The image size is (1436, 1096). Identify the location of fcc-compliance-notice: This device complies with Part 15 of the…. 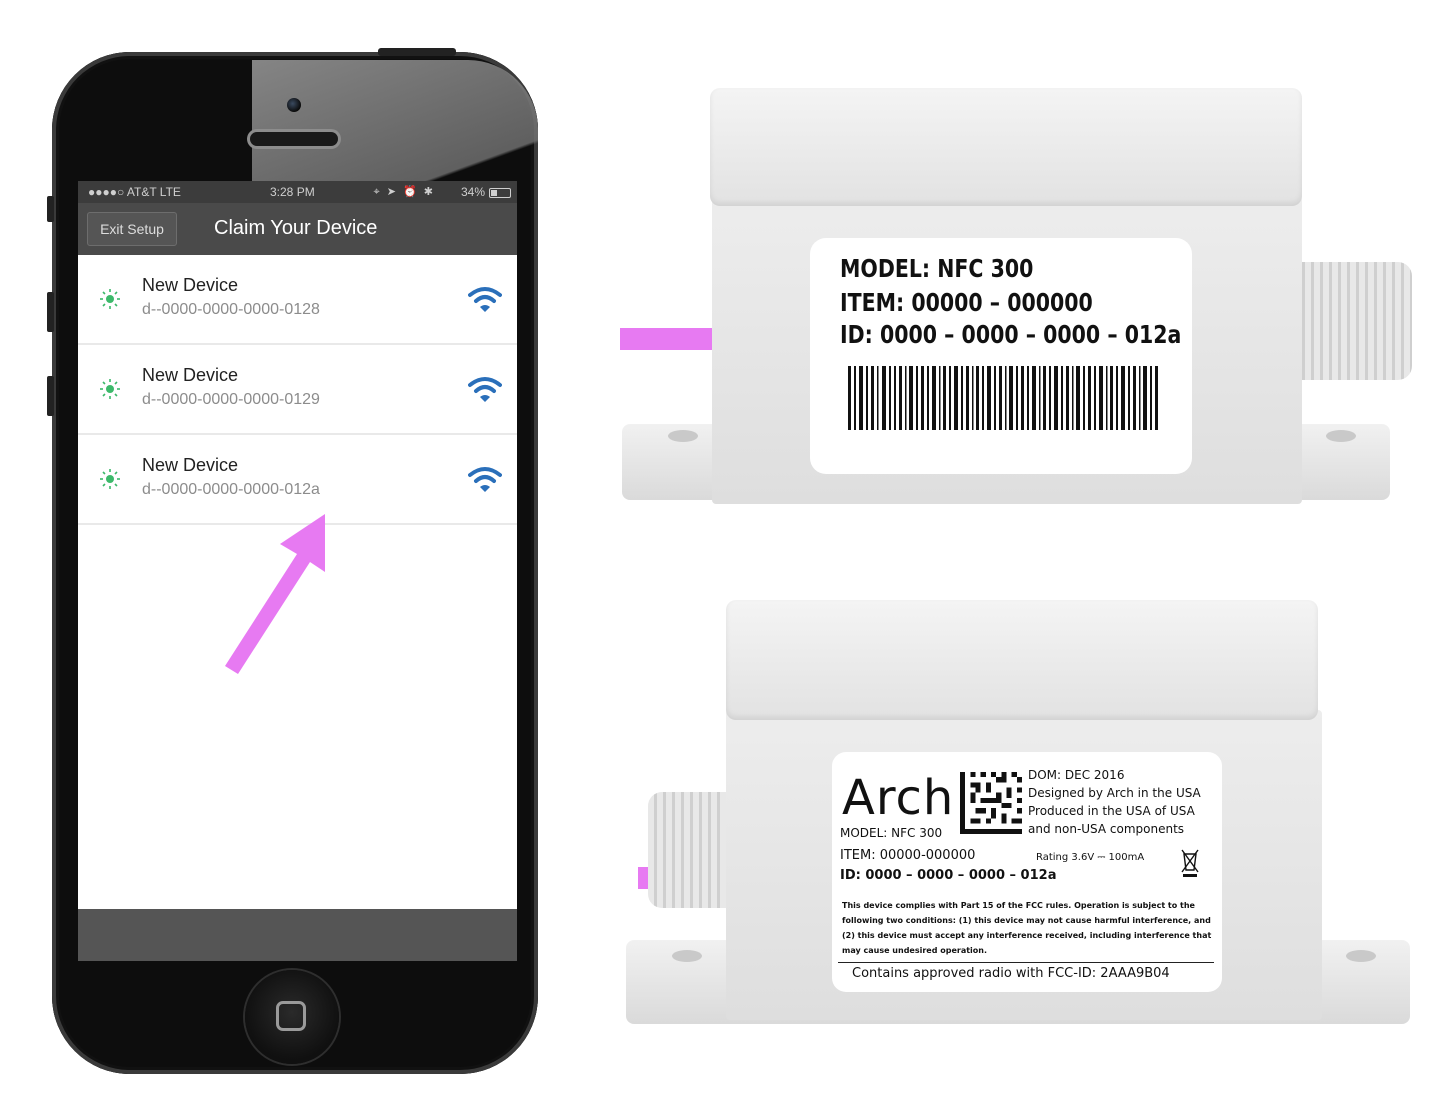
(1027, 928).